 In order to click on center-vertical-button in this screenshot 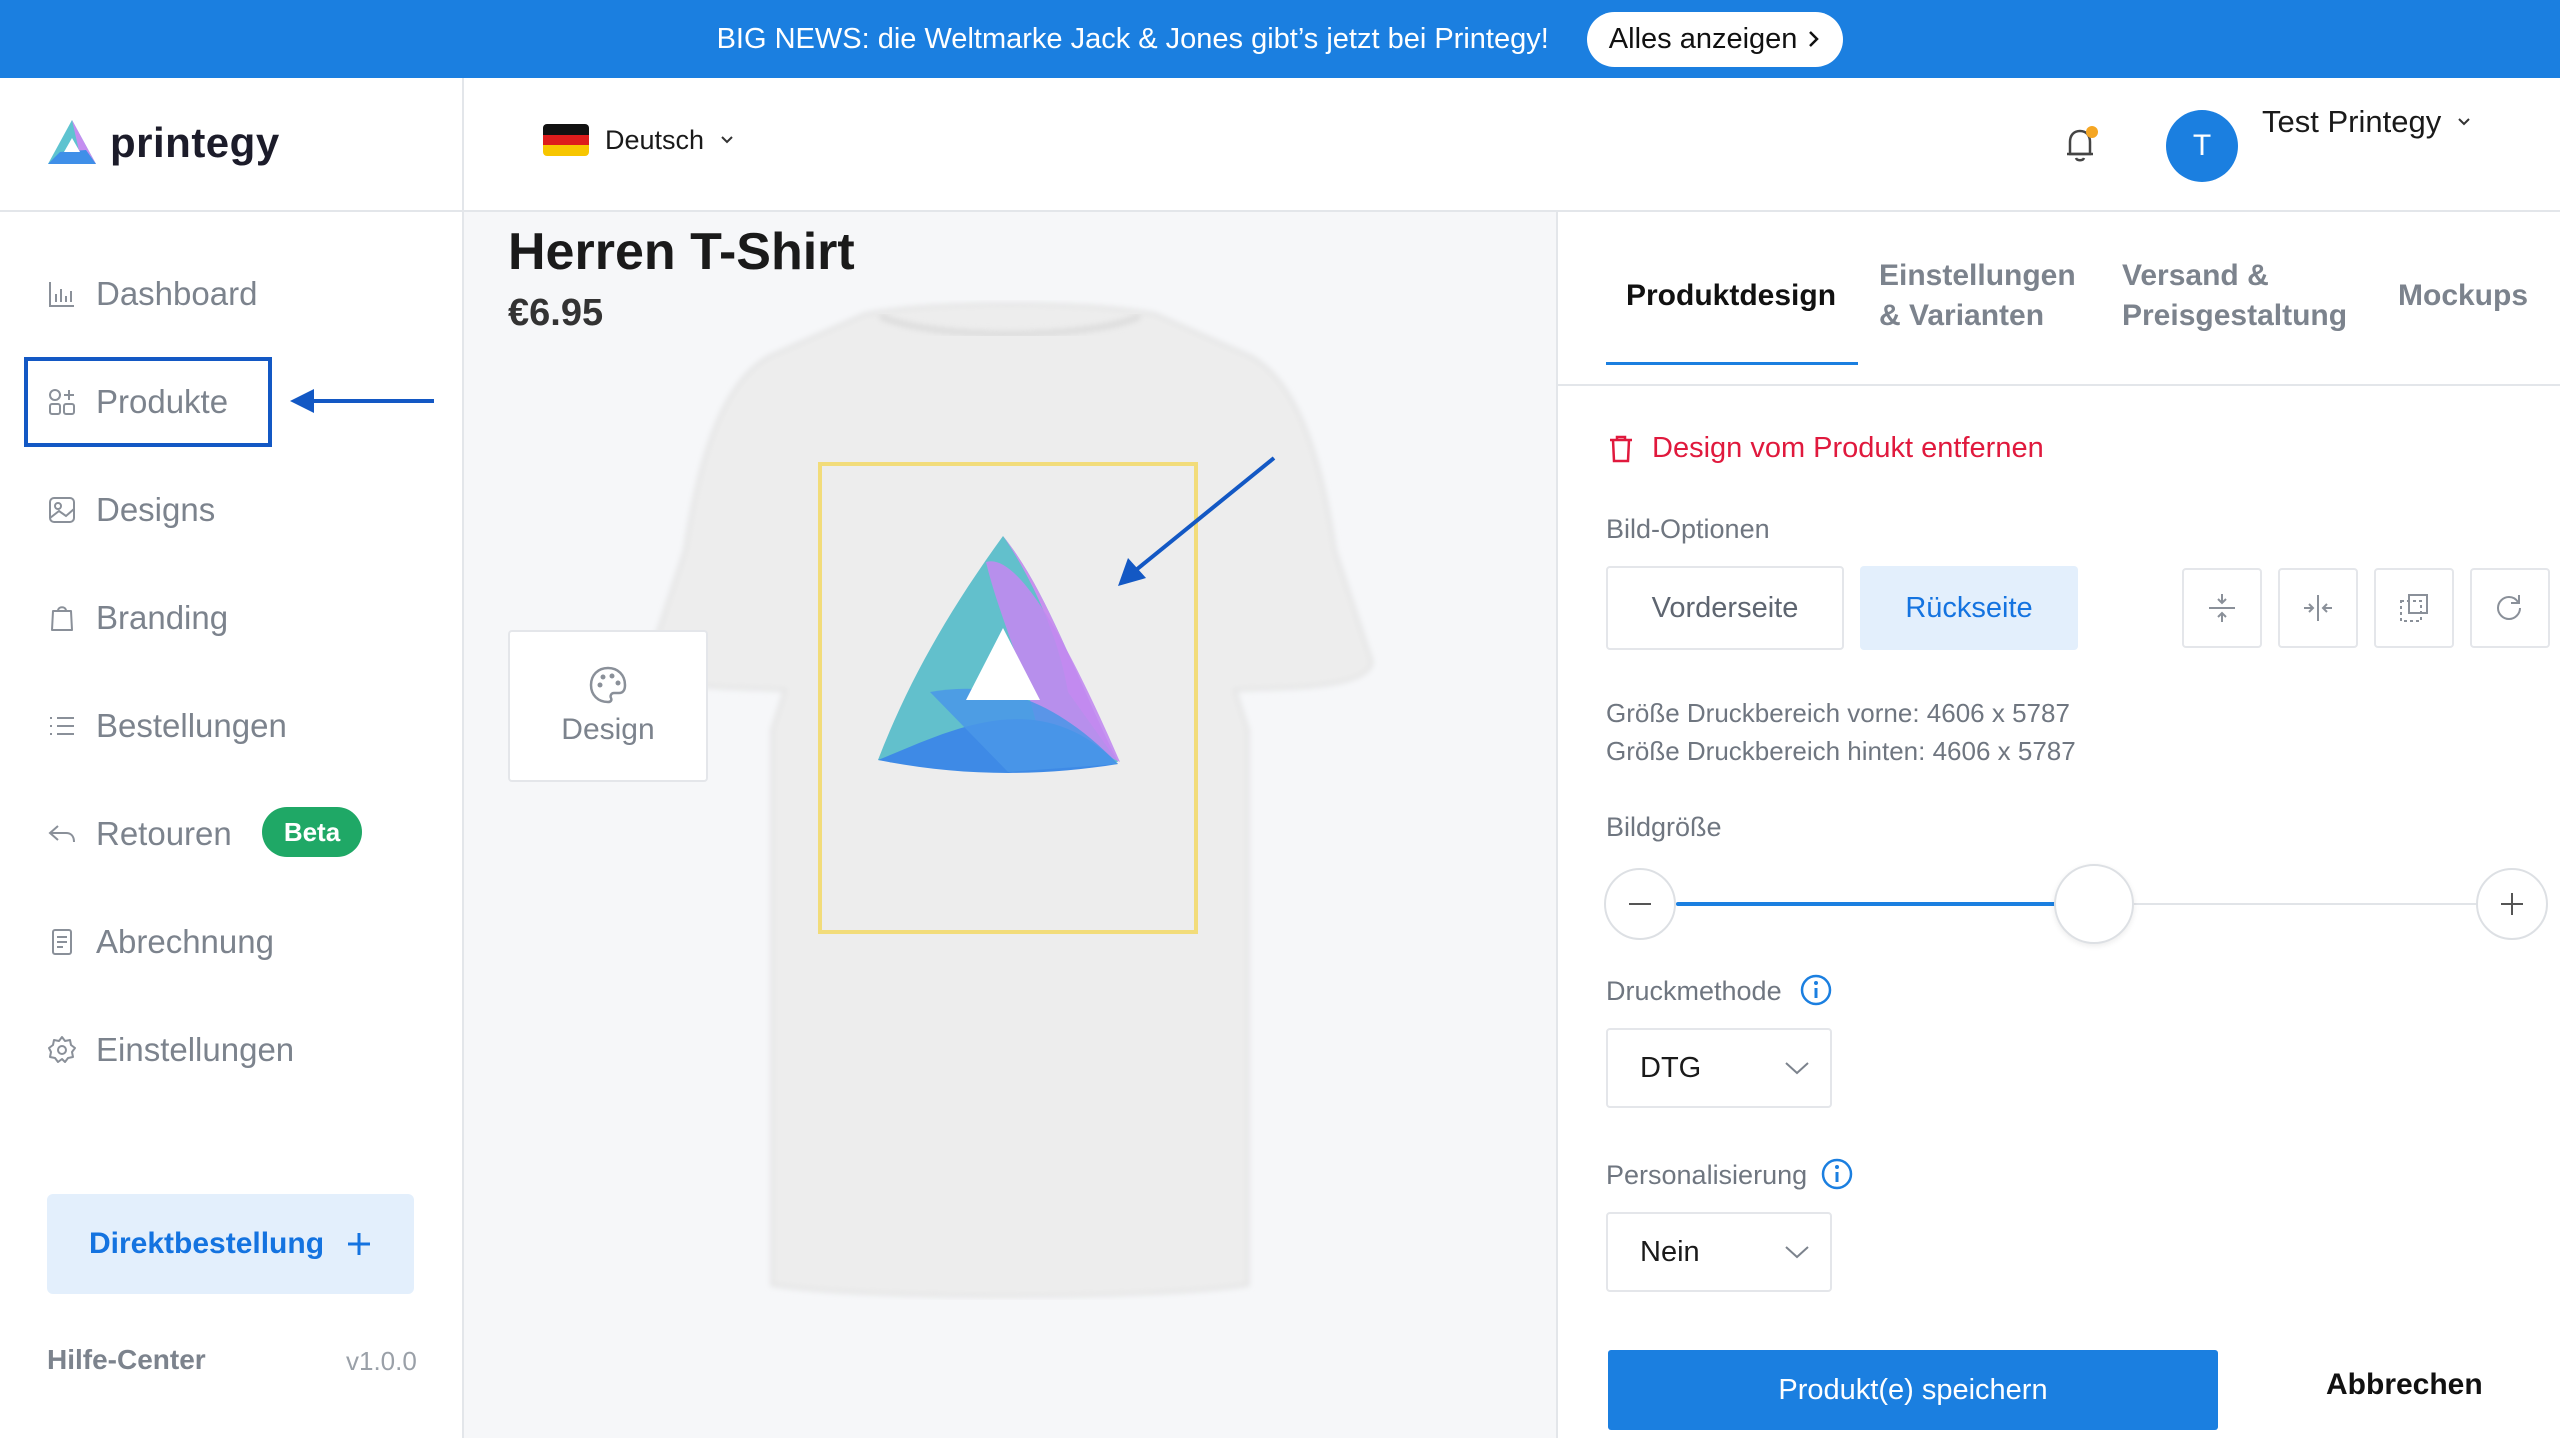, I will do `click(2222, 608)`.